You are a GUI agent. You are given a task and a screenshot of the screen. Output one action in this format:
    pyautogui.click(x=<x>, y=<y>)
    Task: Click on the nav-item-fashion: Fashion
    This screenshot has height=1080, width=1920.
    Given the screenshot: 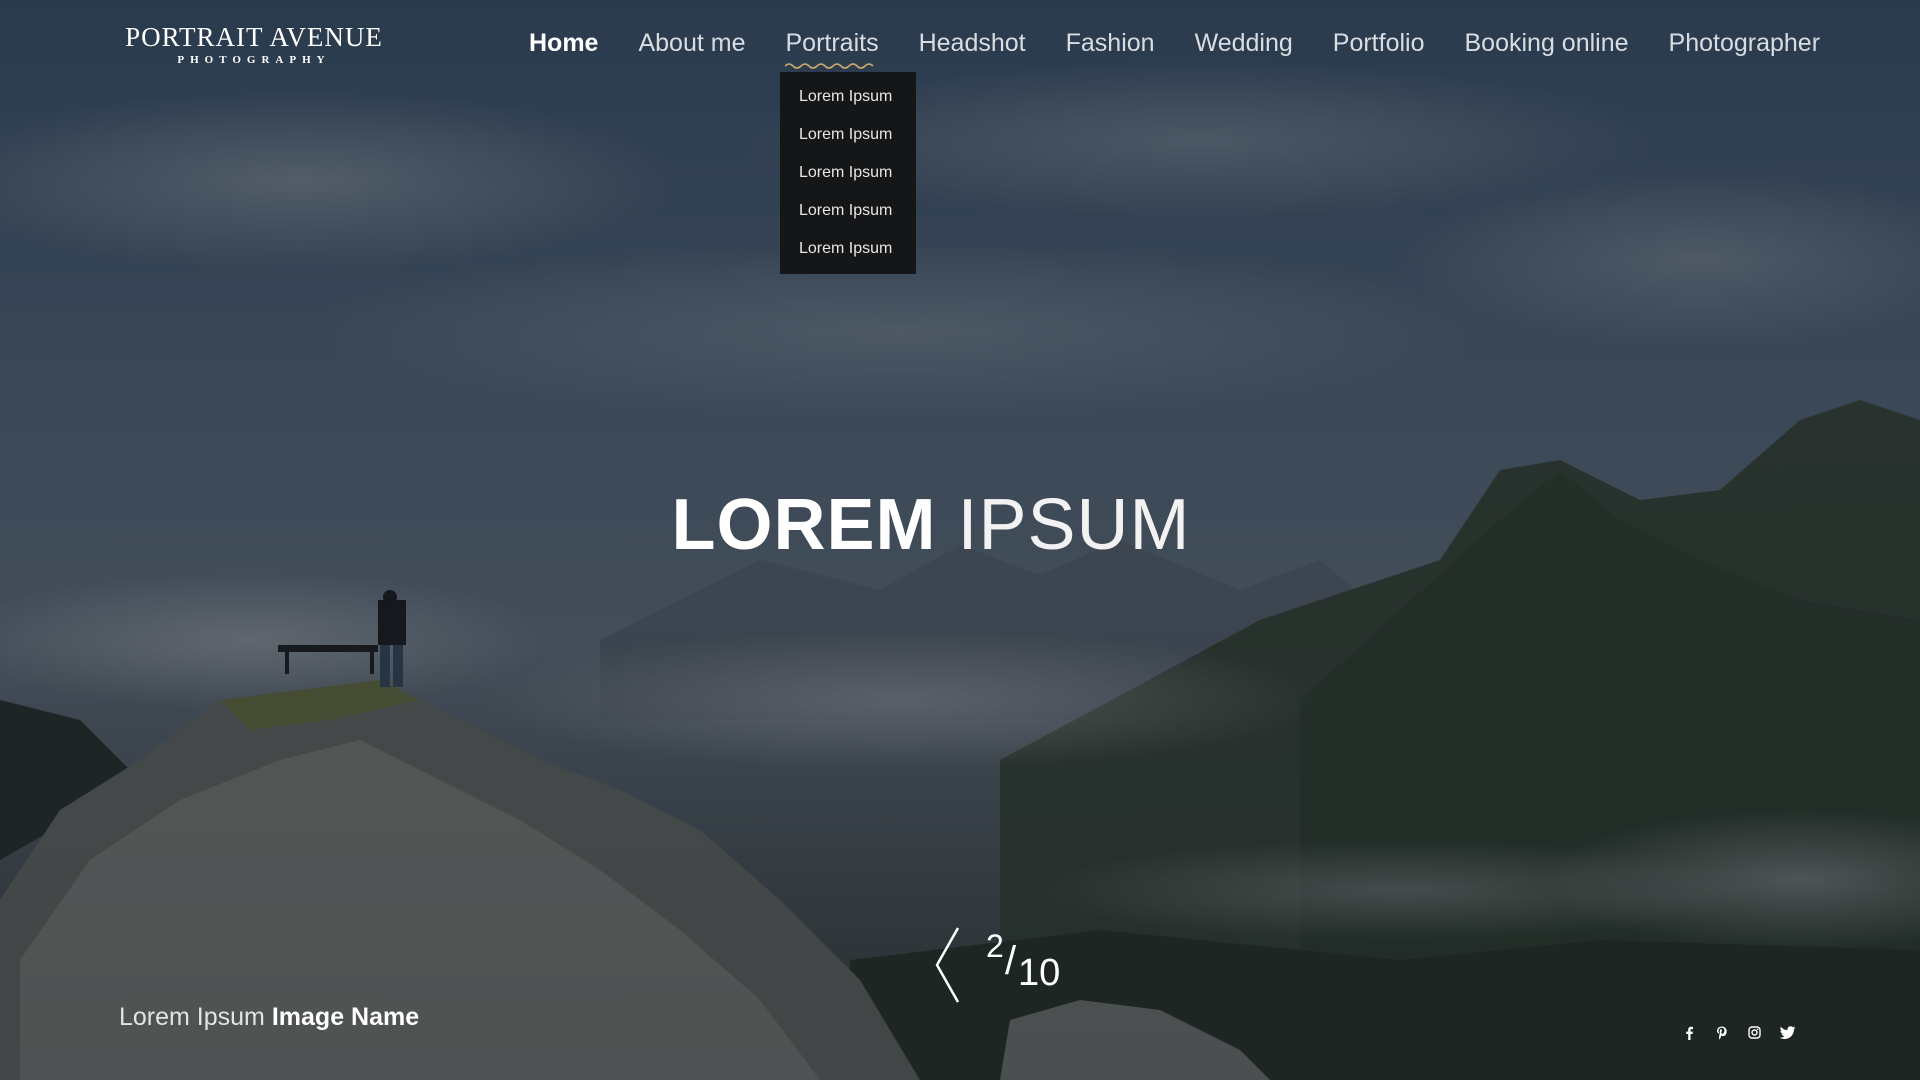 What is the action you would take?
    pyautogui.click(x=1110, y=43)
    